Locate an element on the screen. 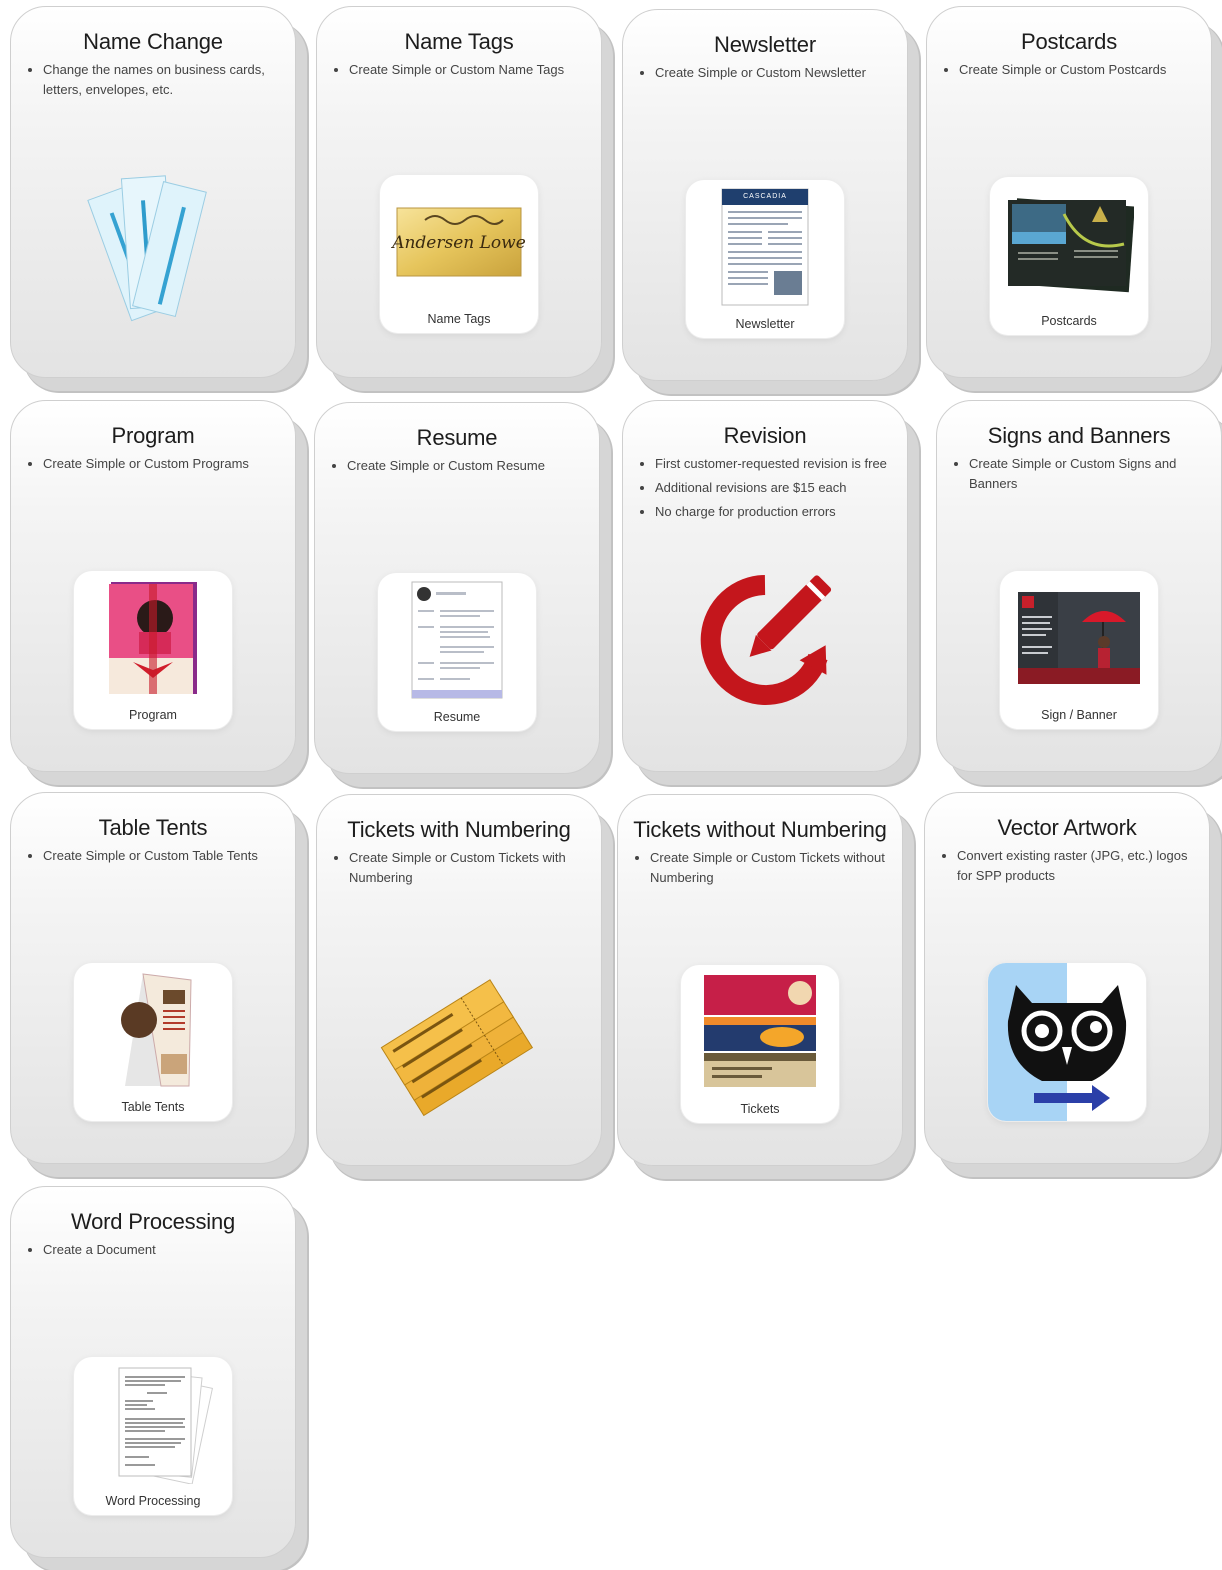 Image resolution: width=1222 pixels, height=1570 pixels. program-thumbnail: Program is located at coordinates (153, 650).